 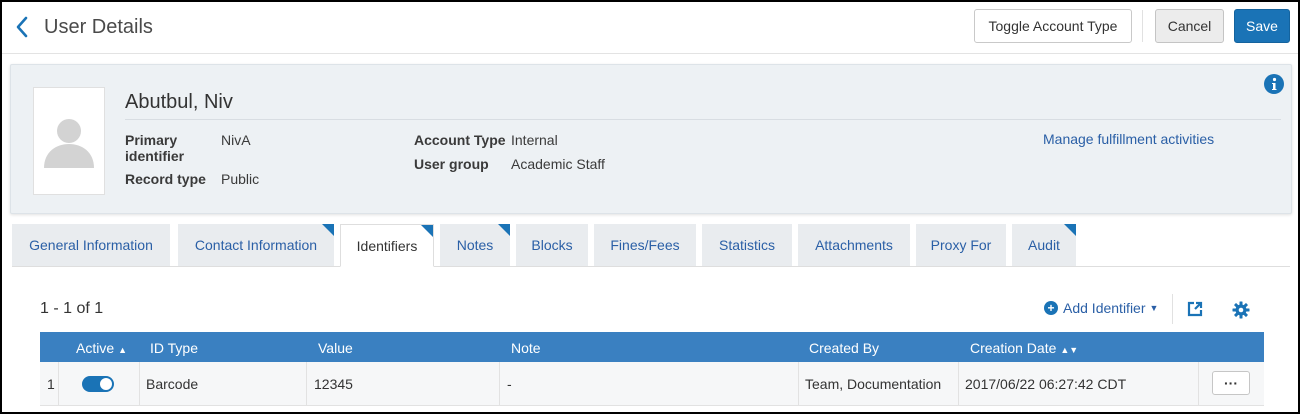 I want to click on tab-label: Blocks, so click(x=552, y=245).